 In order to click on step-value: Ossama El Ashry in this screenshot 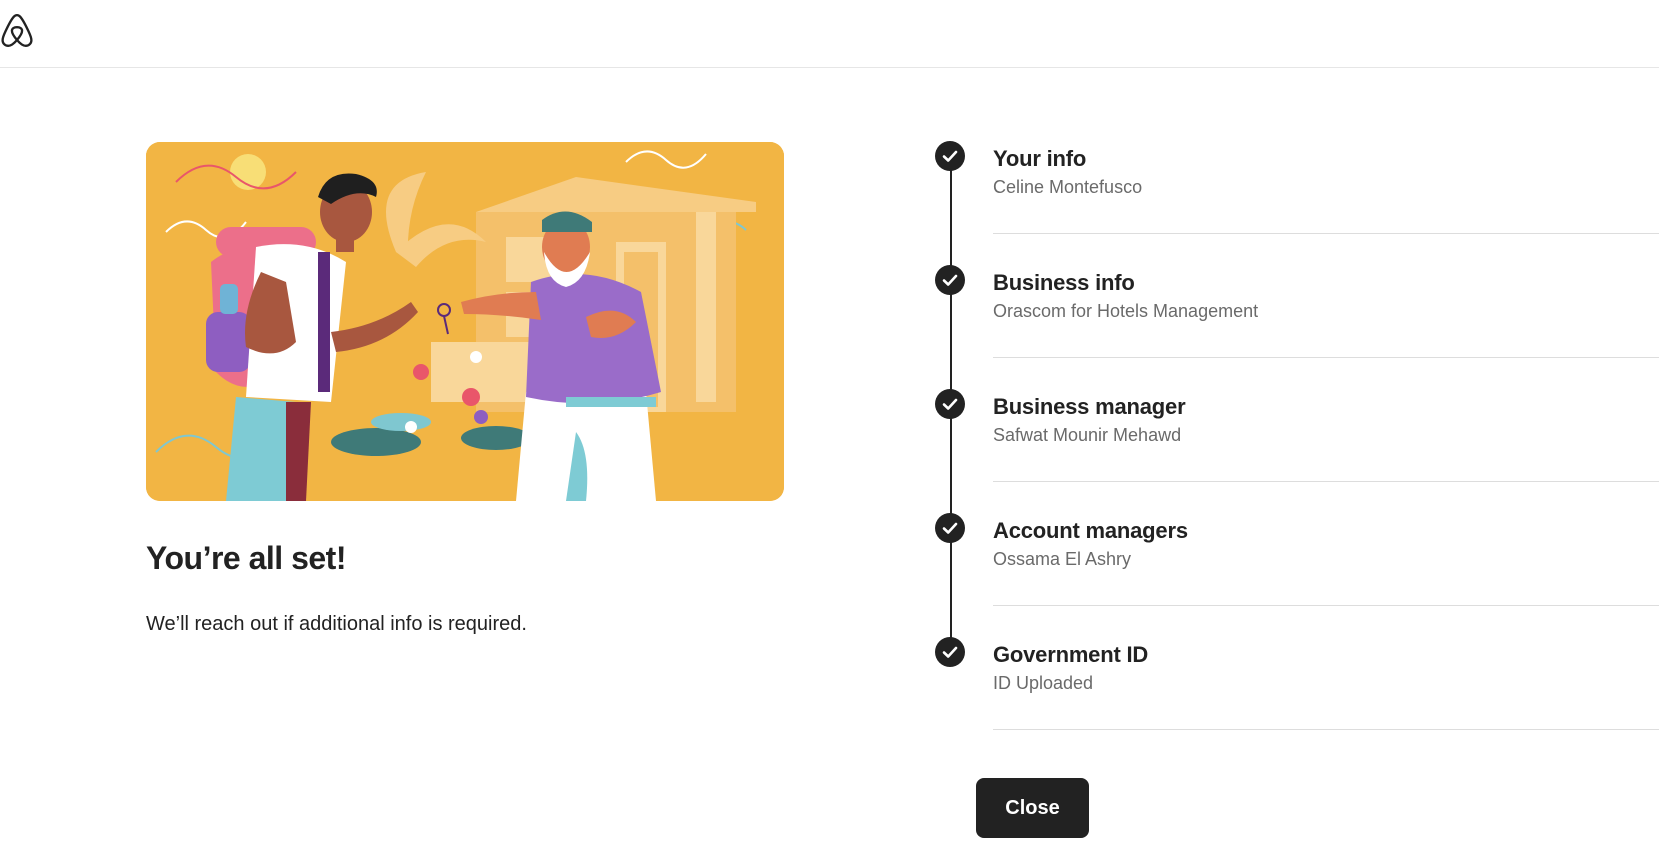, I will do `click(1062, 559)`.